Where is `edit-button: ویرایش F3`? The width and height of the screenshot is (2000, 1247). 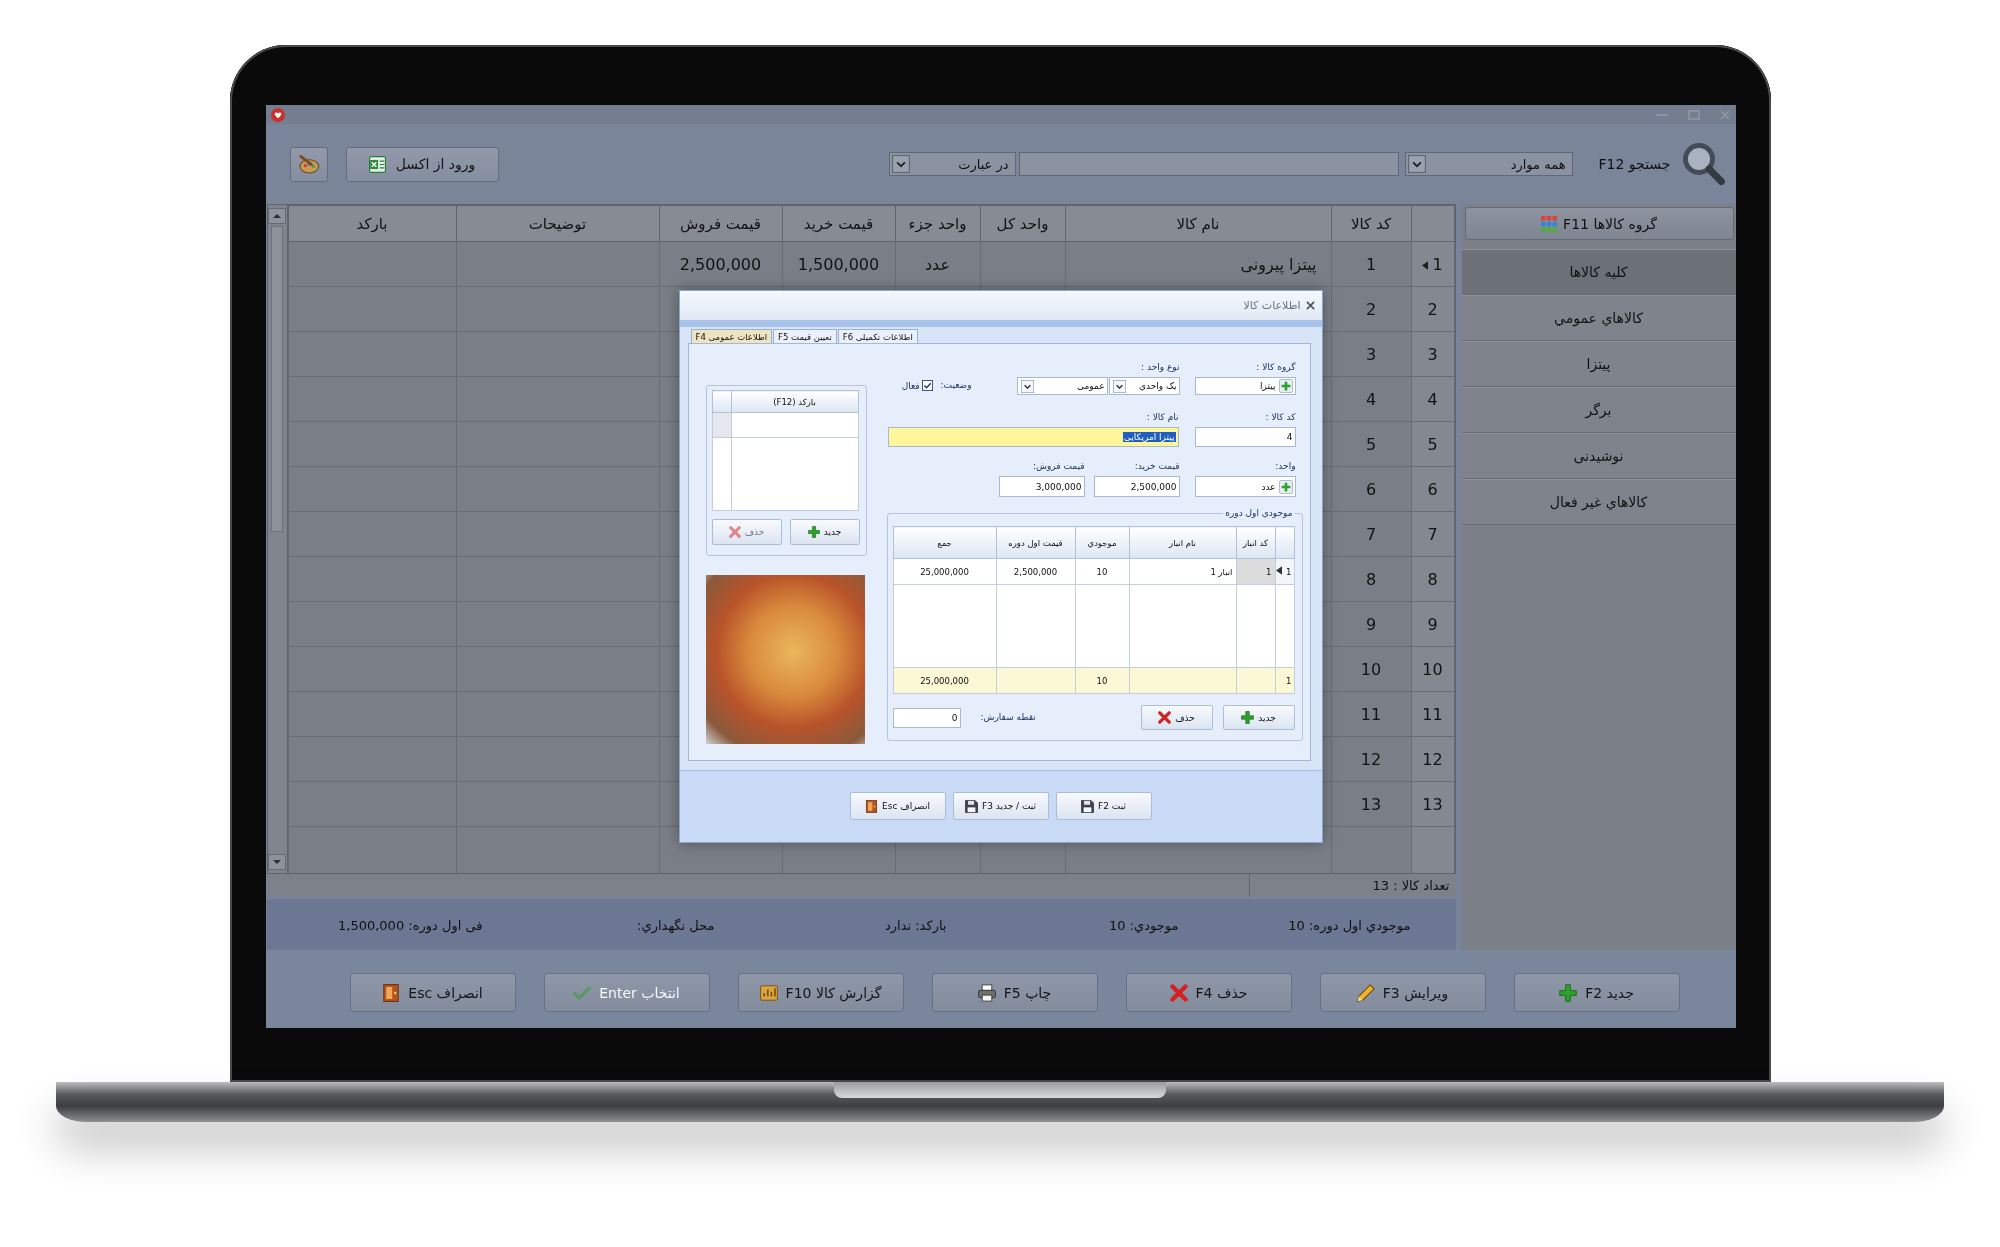
edit-button: ویرایش F3 is located at coordinates (1402, 992).